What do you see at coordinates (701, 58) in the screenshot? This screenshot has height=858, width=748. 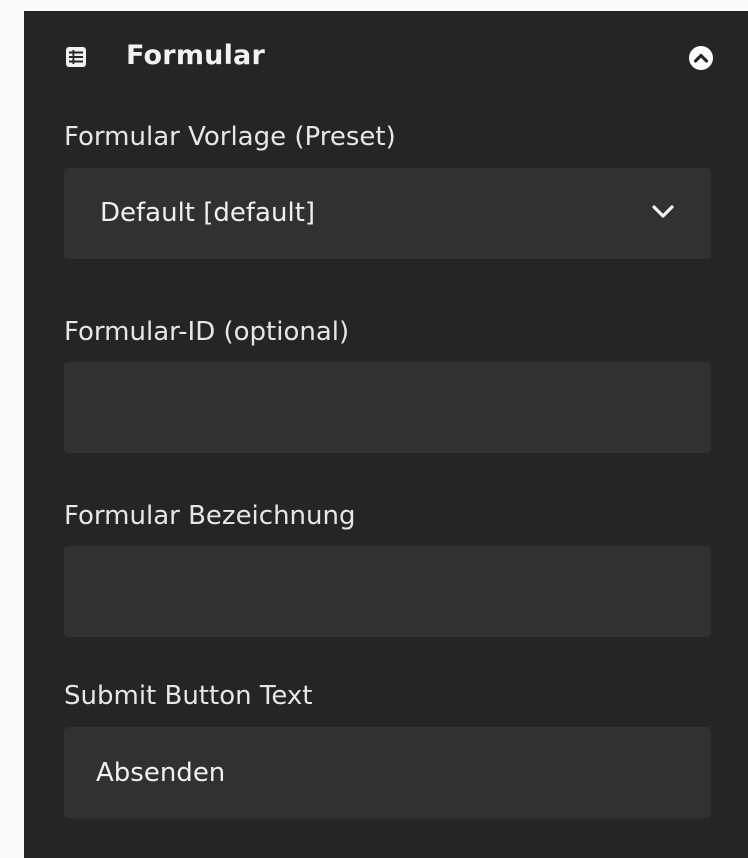 I see `chevron-up-circle-icon` at bounding box center [701, 58].